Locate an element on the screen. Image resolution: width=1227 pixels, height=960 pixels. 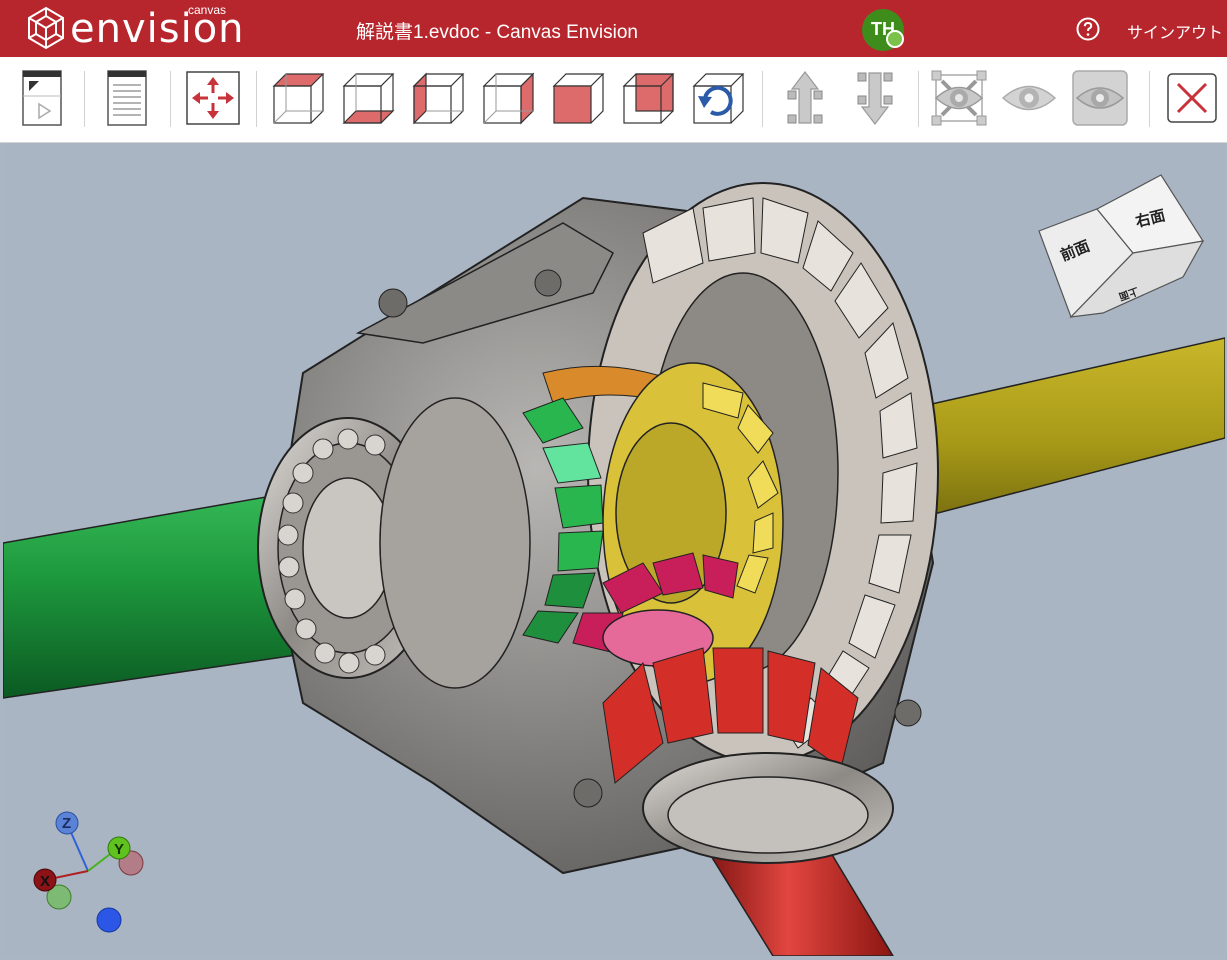
view-right-button is located at coordinates (509, 98).